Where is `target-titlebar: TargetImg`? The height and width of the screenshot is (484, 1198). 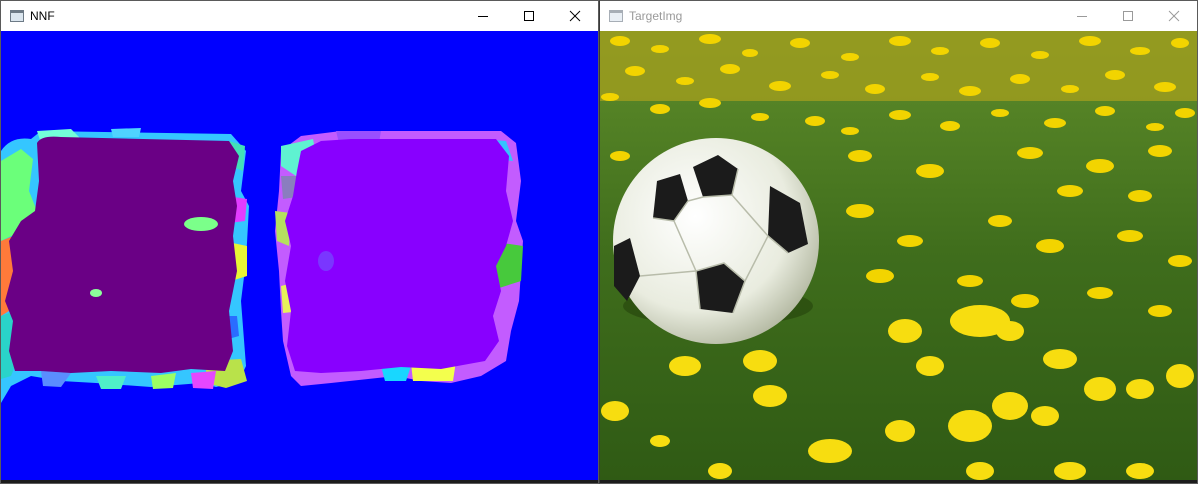
target-titlebar: TargetImg is located at coordinates (898, 16).